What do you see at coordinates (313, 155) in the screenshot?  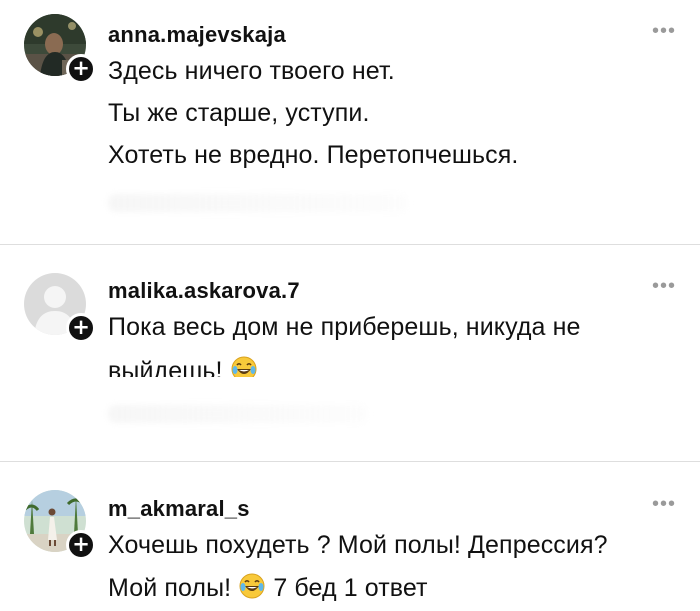 I see `comment-text-line: Хотеть не вредно. Перетопчешься.` at bounding box center [313, 155].